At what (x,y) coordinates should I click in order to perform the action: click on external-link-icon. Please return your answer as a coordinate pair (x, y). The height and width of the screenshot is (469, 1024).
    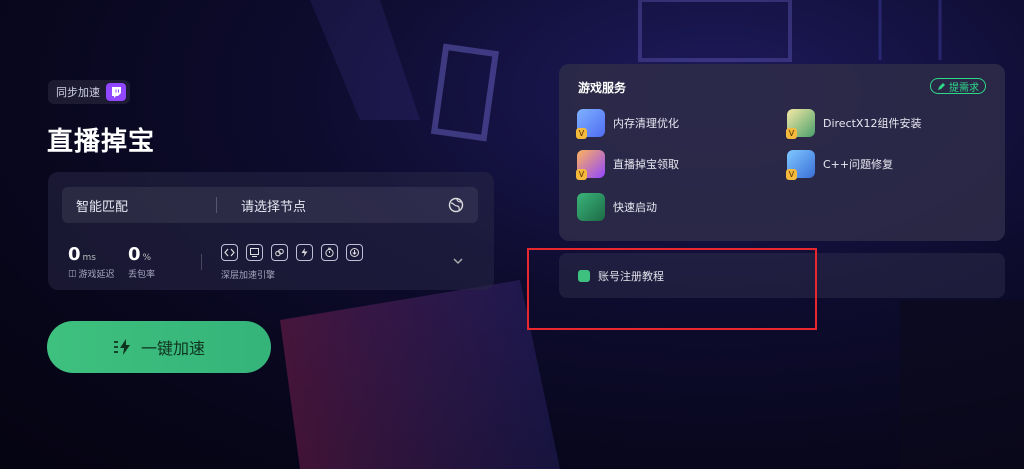
    Looking at the image, I should click on (584, 275).